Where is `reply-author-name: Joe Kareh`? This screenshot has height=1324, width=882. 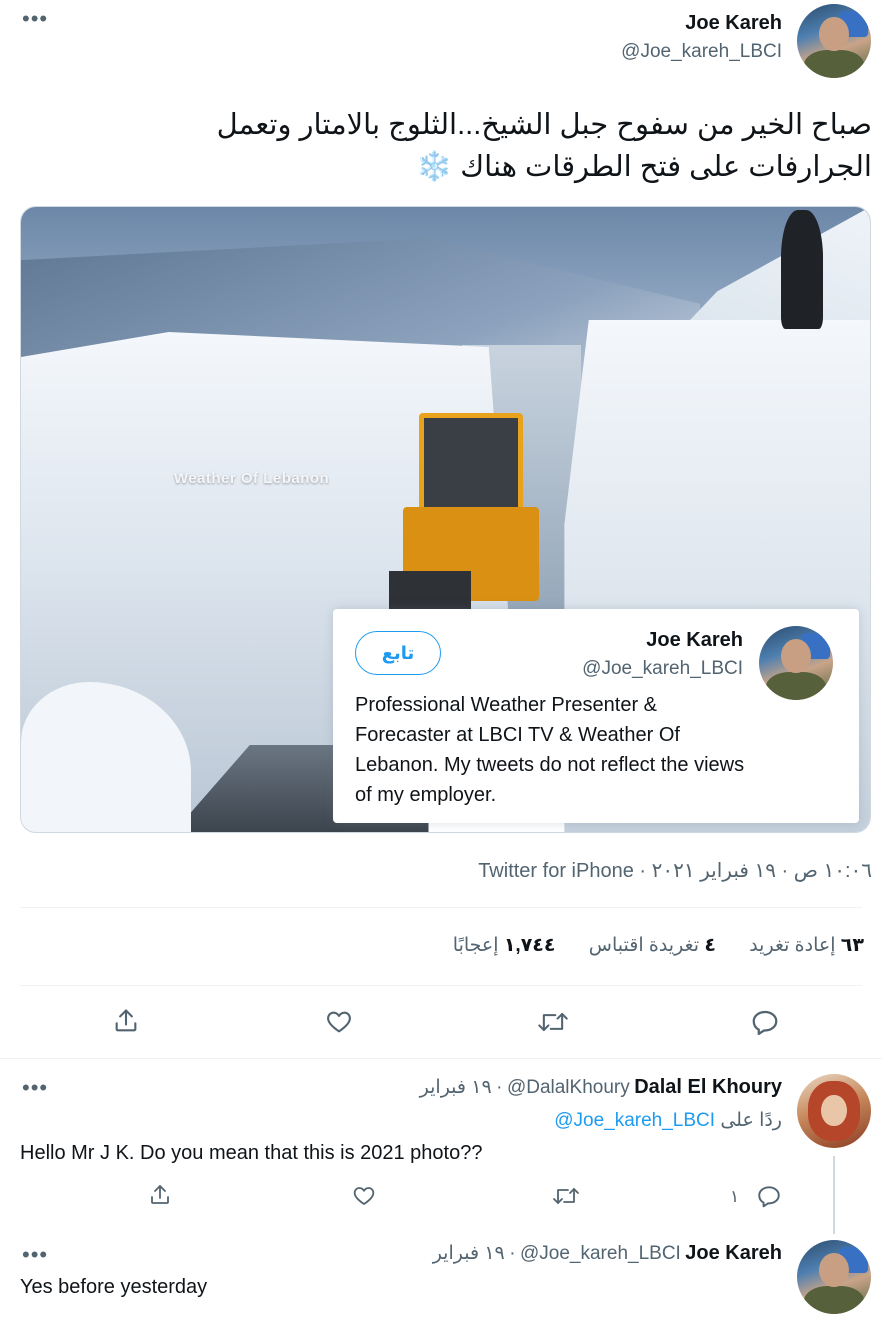 reply-author-name: Joe Kareh is located at coordinates (733, 1253).